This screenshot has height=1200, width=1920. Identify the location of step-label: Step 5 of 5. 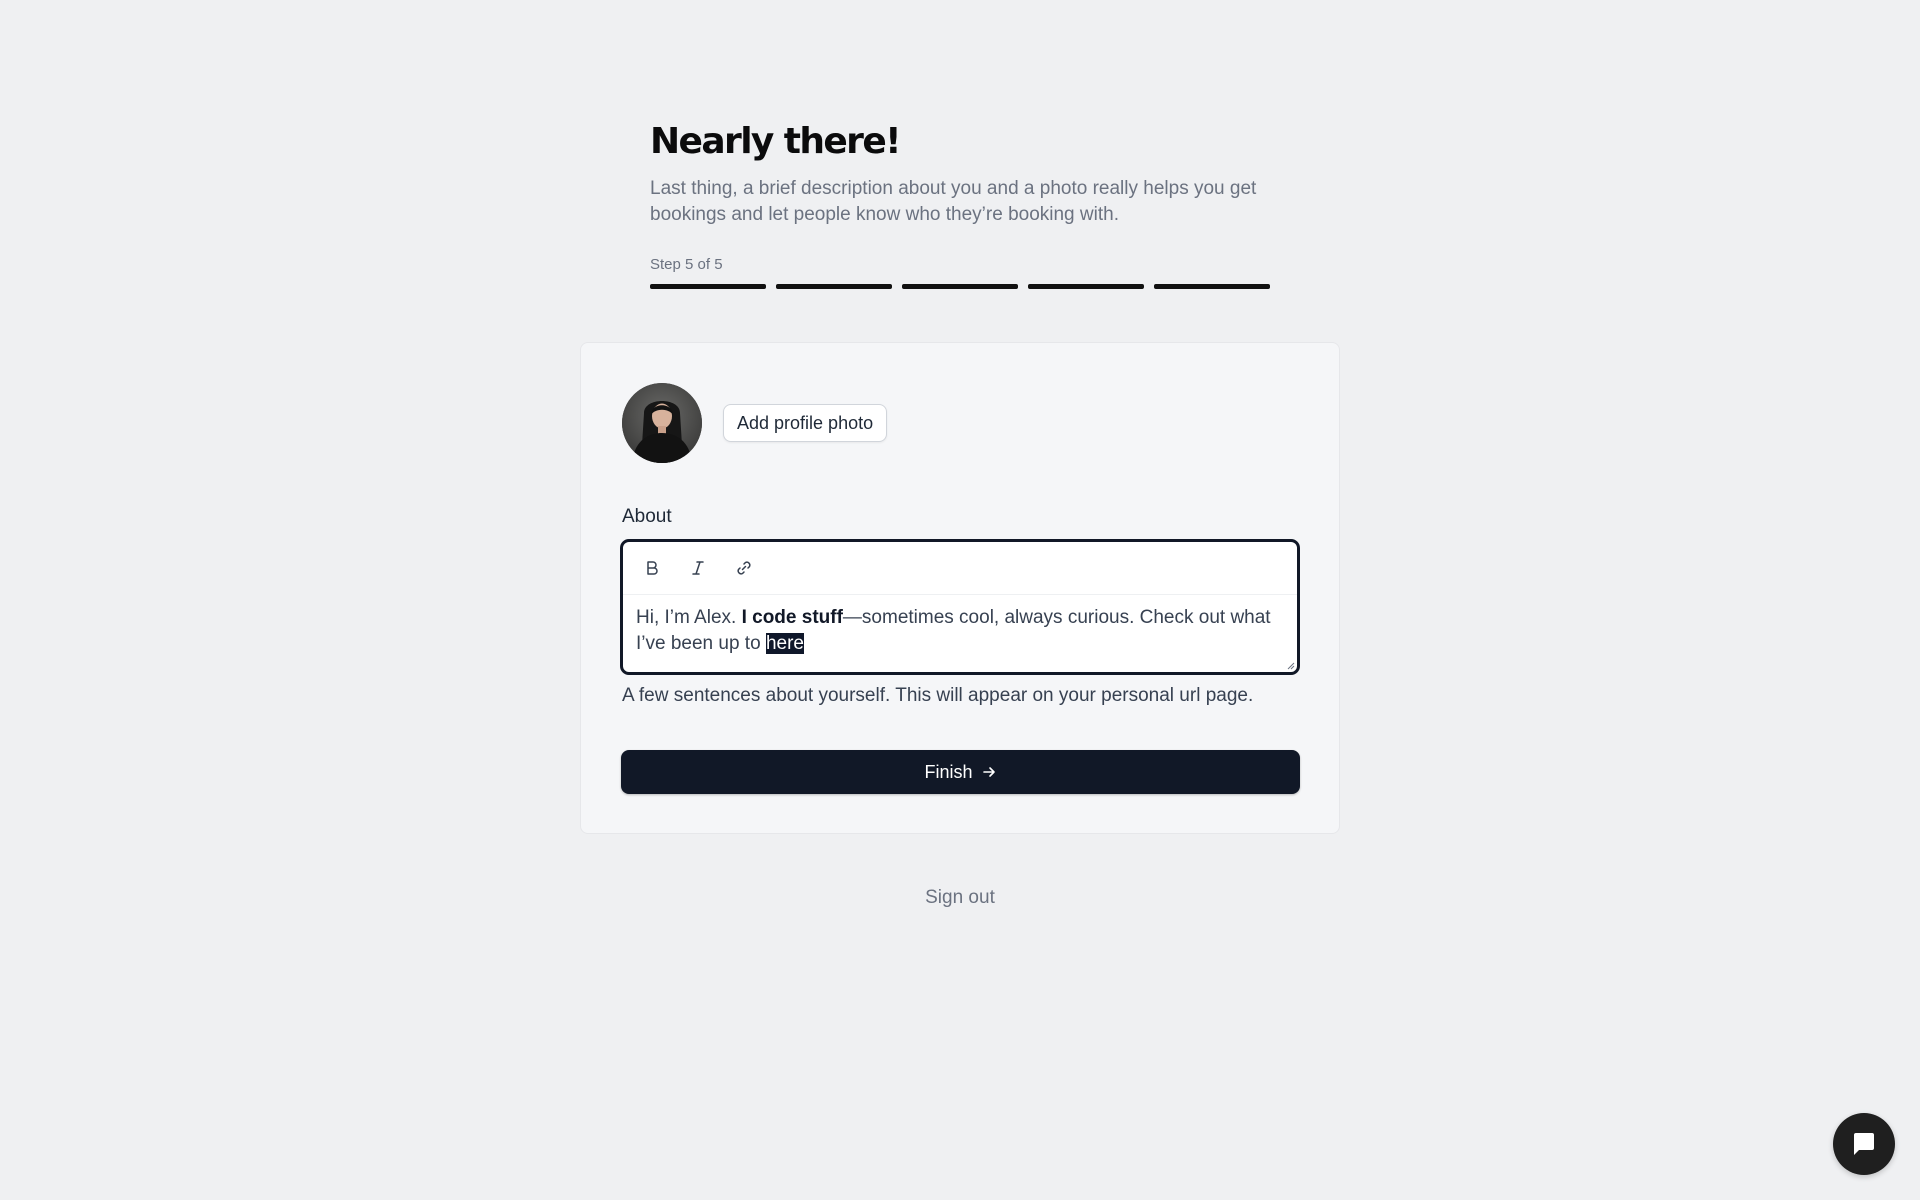
(686, 264).